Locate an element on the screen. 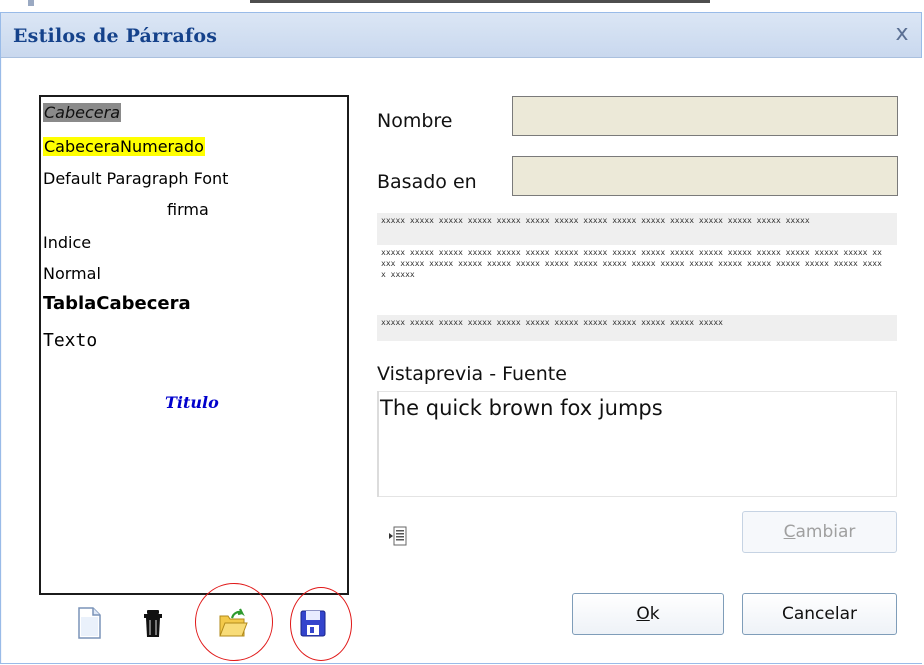 The image size is (924, 665). change-label-rest: ambiar is located at coordinates (825, 532).